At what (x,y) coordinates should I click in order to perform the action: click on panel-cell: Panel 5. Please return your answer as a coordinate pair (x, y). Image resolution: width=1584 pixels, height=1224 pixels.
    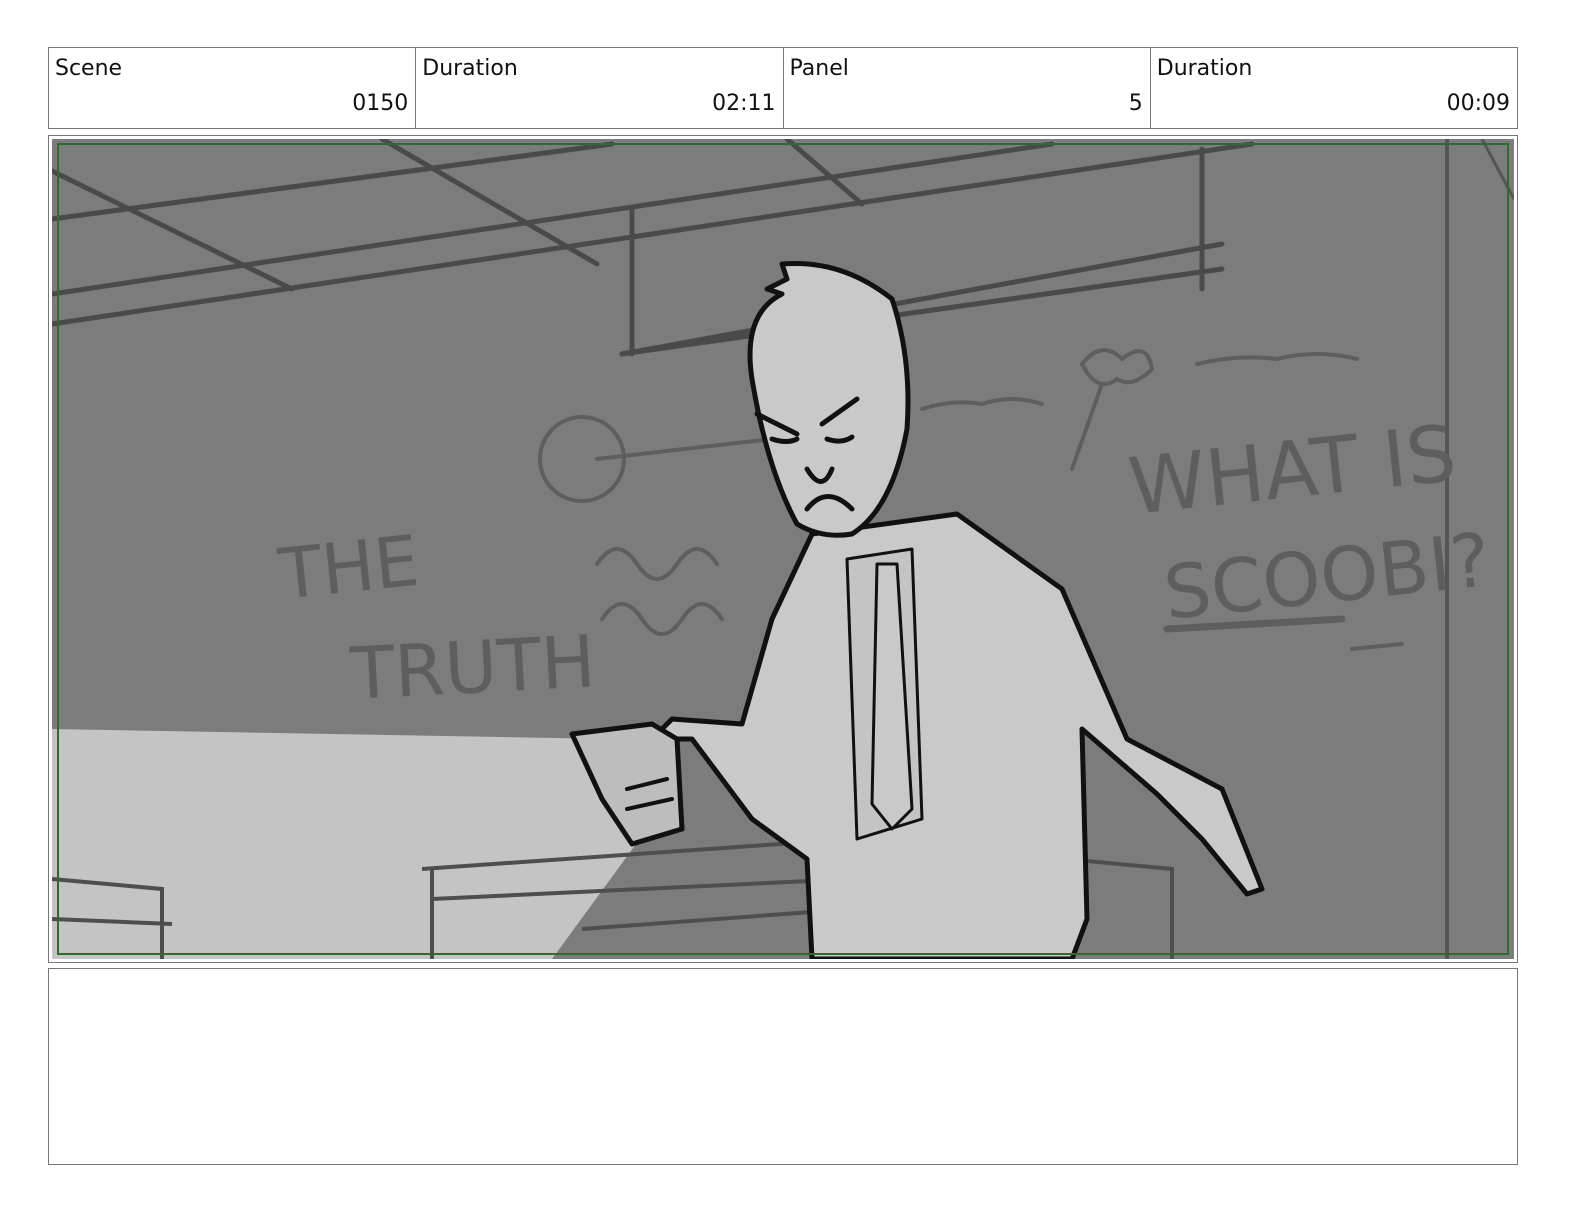
    Looking at the image, I should click on (967, 88).